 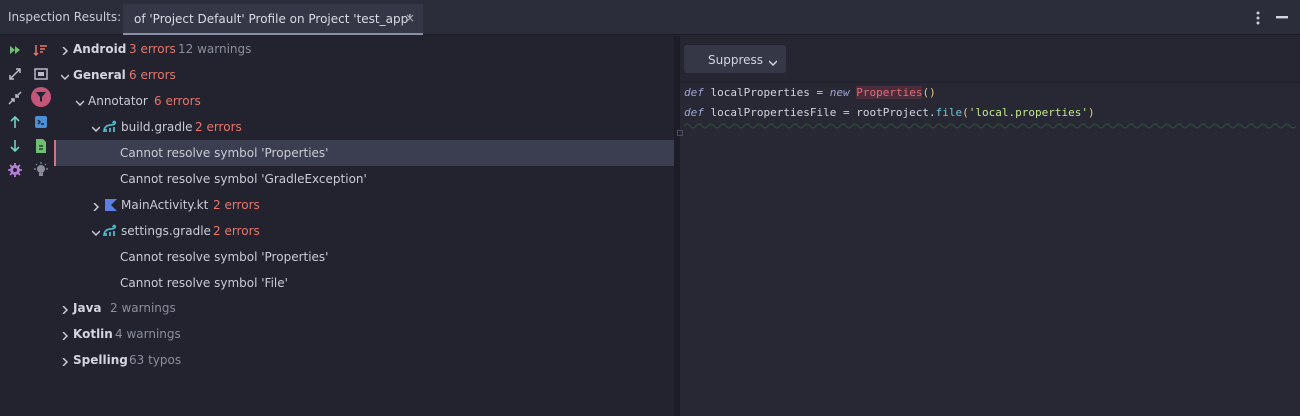 What do you see at coordinates (143, 308) in the screenshot?
I see `warning-count: 2 warnings` at bounding box center [143, 308].